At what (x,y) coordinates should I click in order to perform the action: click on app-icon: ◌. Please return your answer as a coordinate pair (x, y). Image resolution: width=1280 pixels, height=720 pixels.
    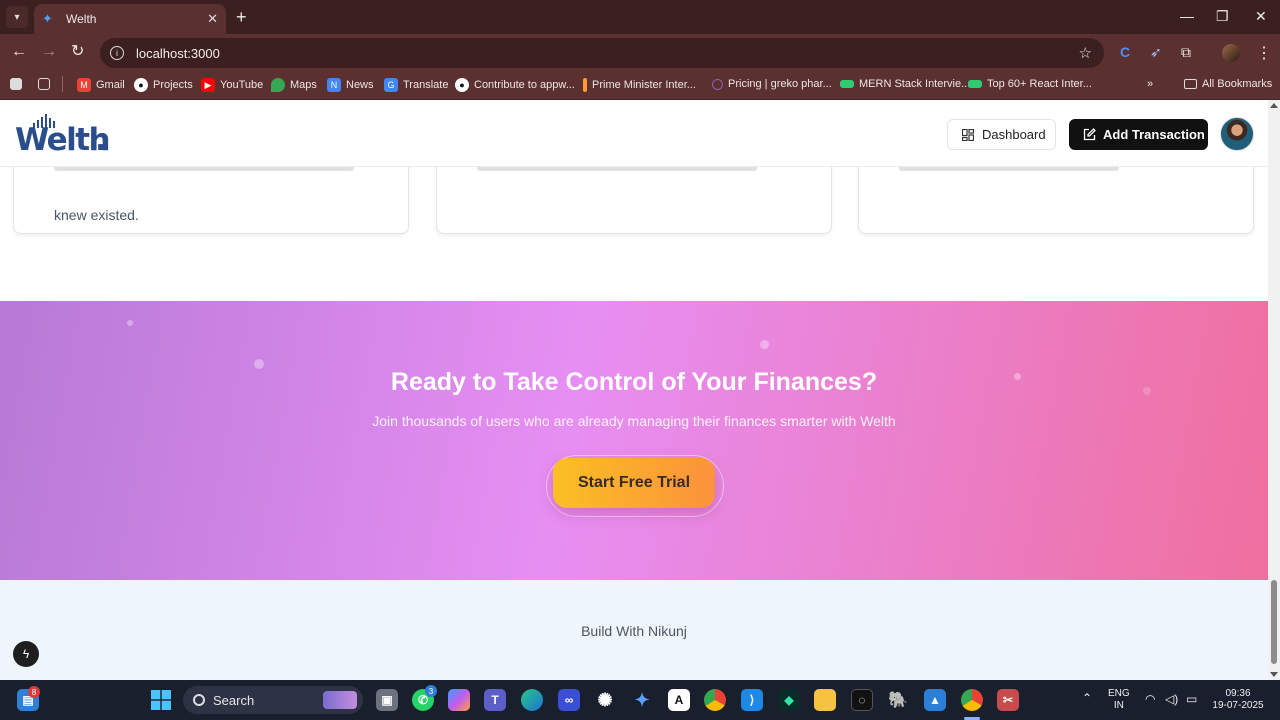
    Looking at the image, I should click on (862, 700).